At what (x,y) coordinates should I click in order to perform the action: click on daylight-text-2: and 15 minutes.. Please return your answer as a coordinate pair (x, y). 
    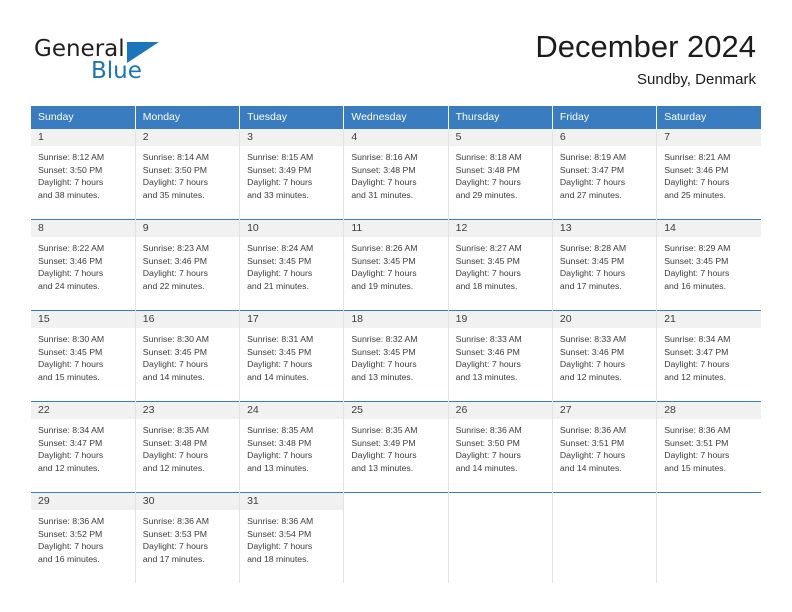
    Looking at the image, I should click on (69, 376).